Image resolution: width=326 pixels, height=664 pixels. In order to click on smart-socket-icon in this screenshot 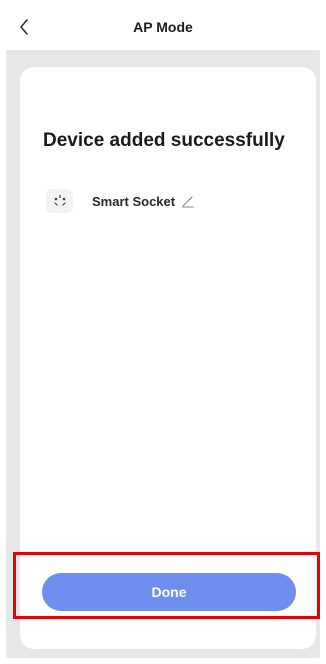, I will do `click(59, 201)`.